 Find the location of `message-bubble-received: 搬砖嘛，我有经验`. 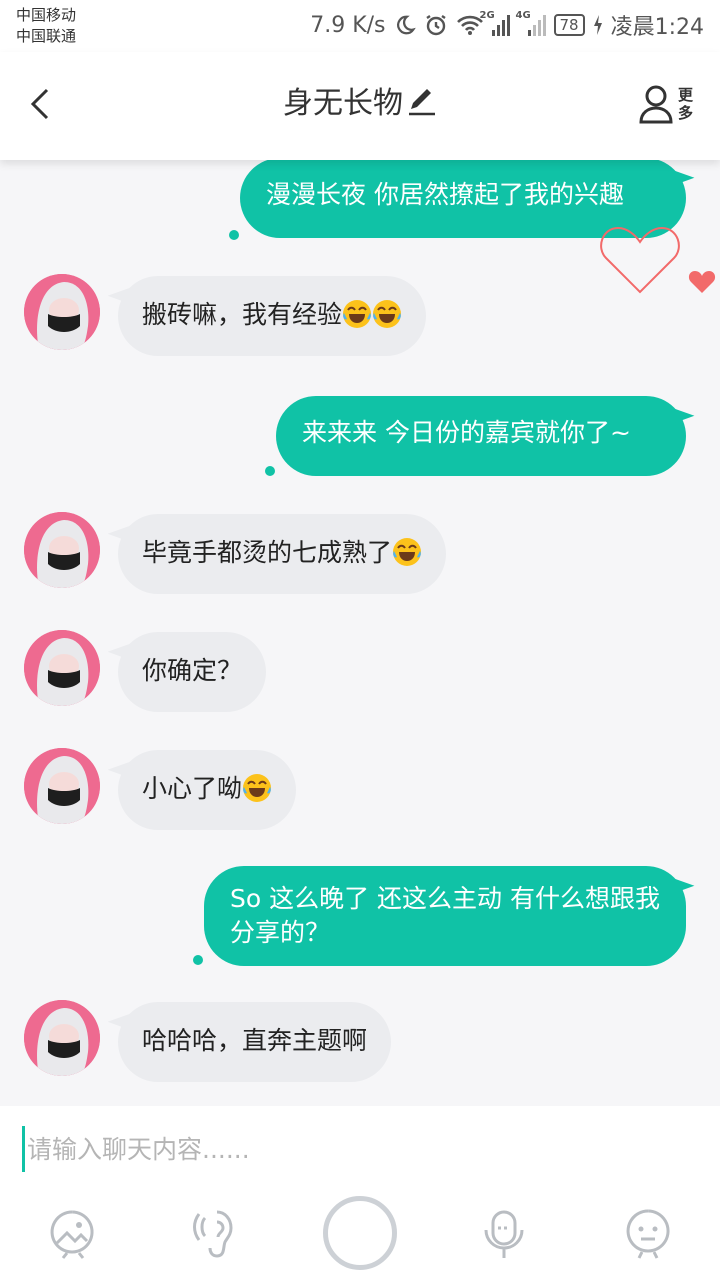

message-bubble-received: 搬砖嘛，我有经验 is located at coordinates (272, 316).